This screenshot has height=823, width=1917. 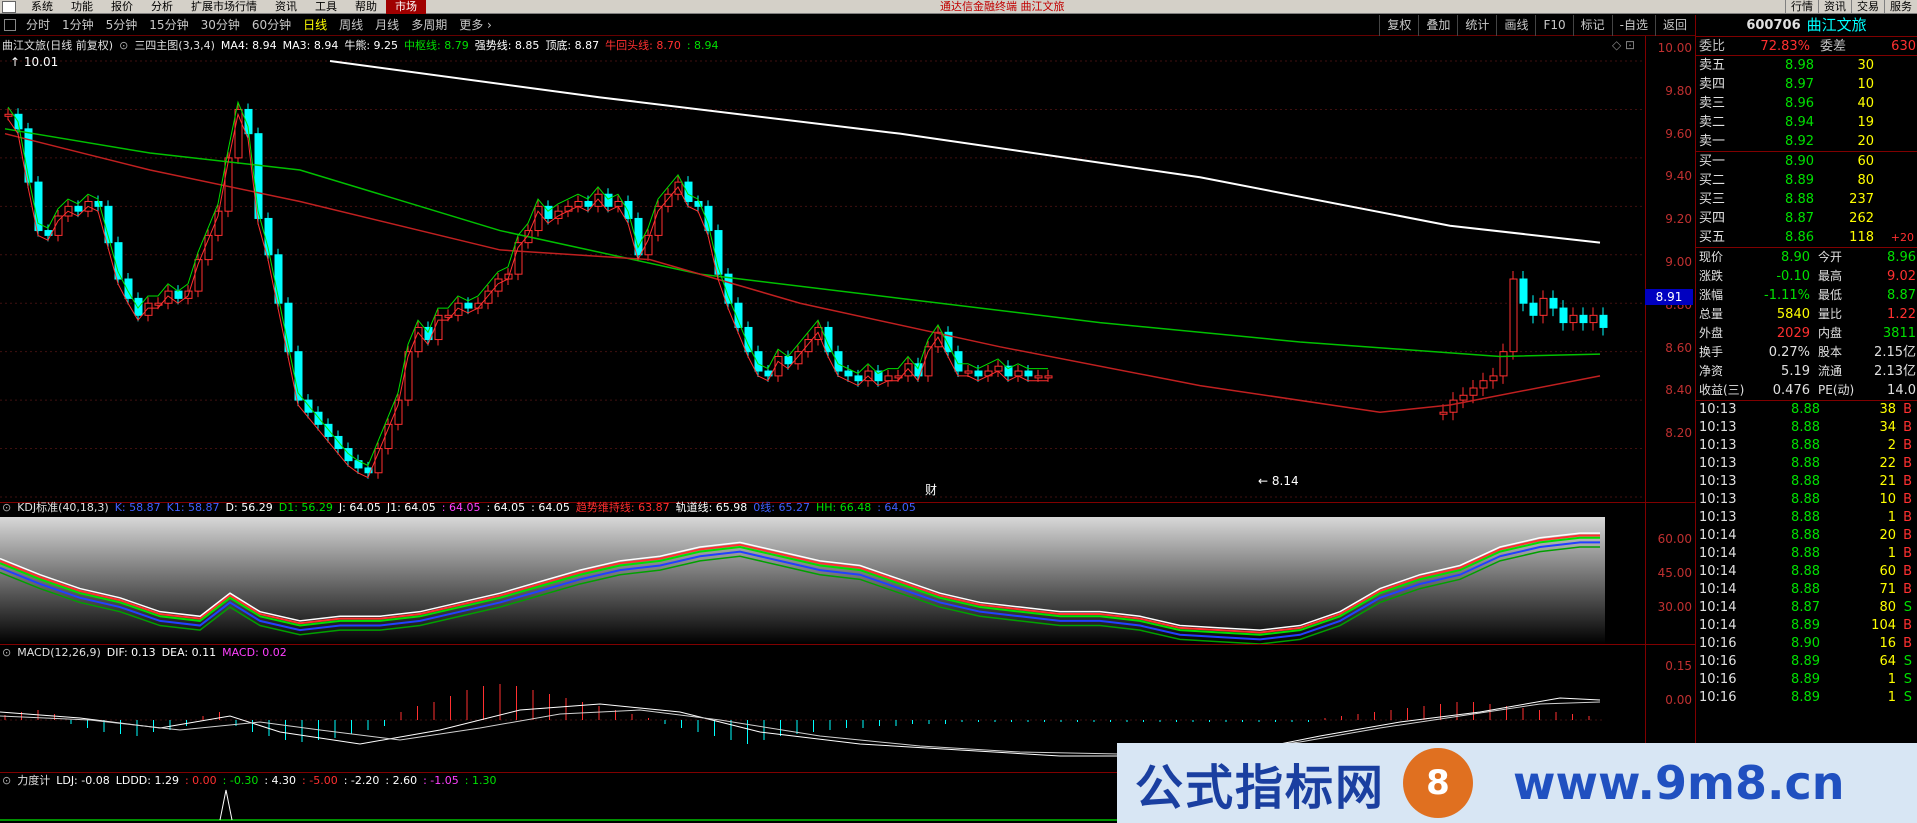 I want to click on stat-label: 量比, so click(x=1830, y=314).